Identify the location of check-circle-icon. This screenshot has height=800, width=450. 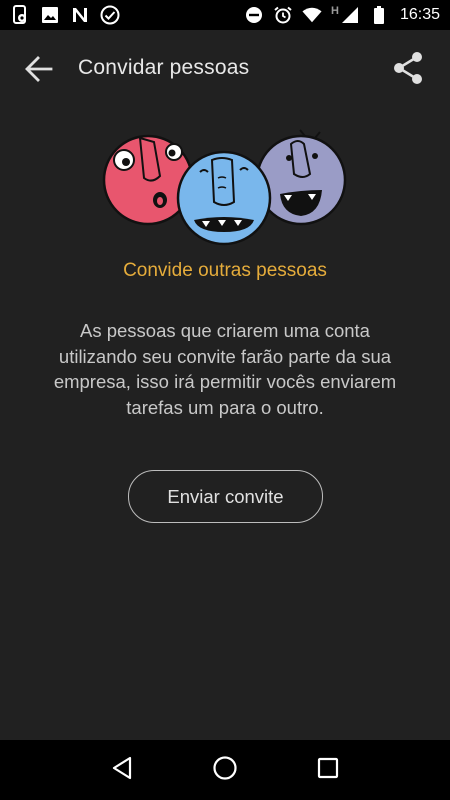
(110, 15).